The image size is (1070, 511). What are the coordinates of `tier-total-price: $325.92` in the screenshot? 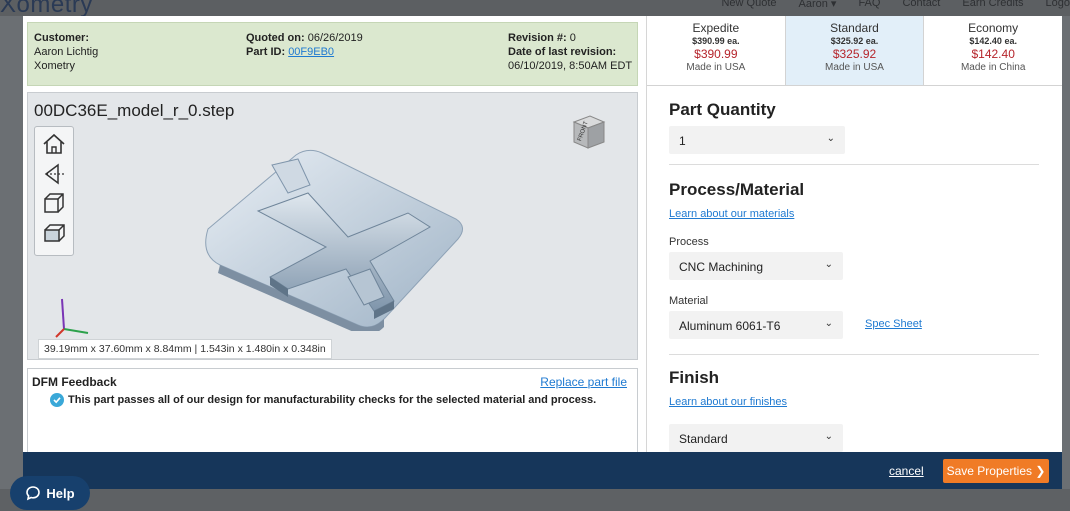 It's located at (854, 54).